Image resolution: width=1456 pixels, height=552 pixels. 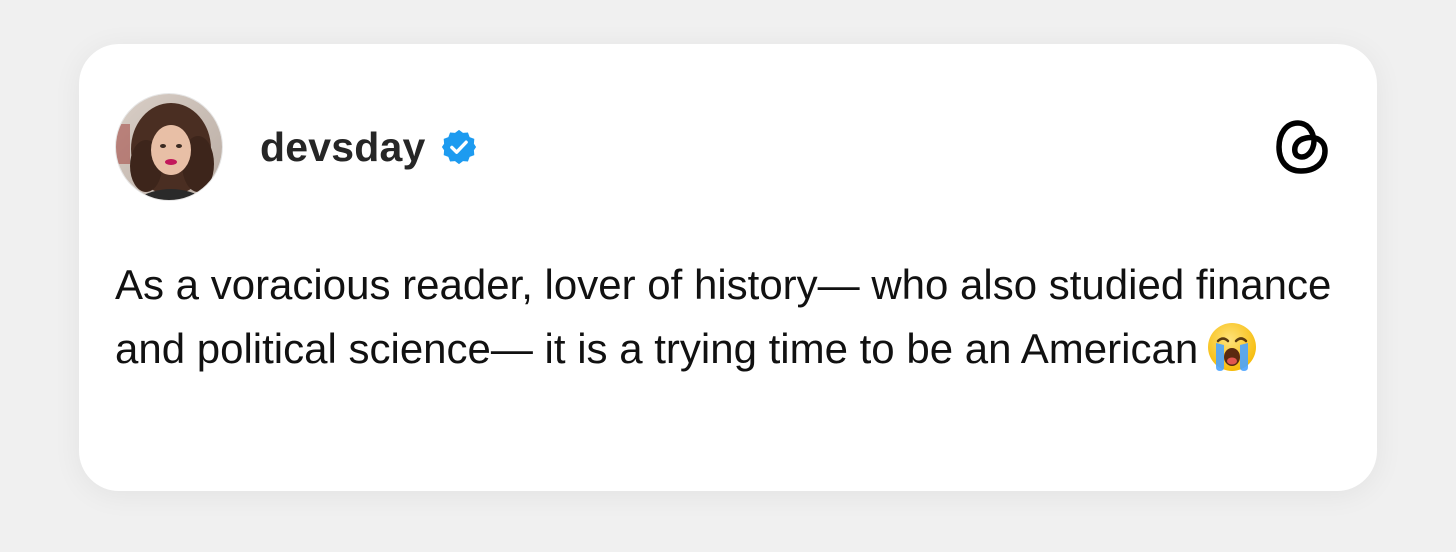 What do you see at coordinates (1303, 147) in the screenshot?
I see `threads-logo-icon` at bounding box center [1303, 147].